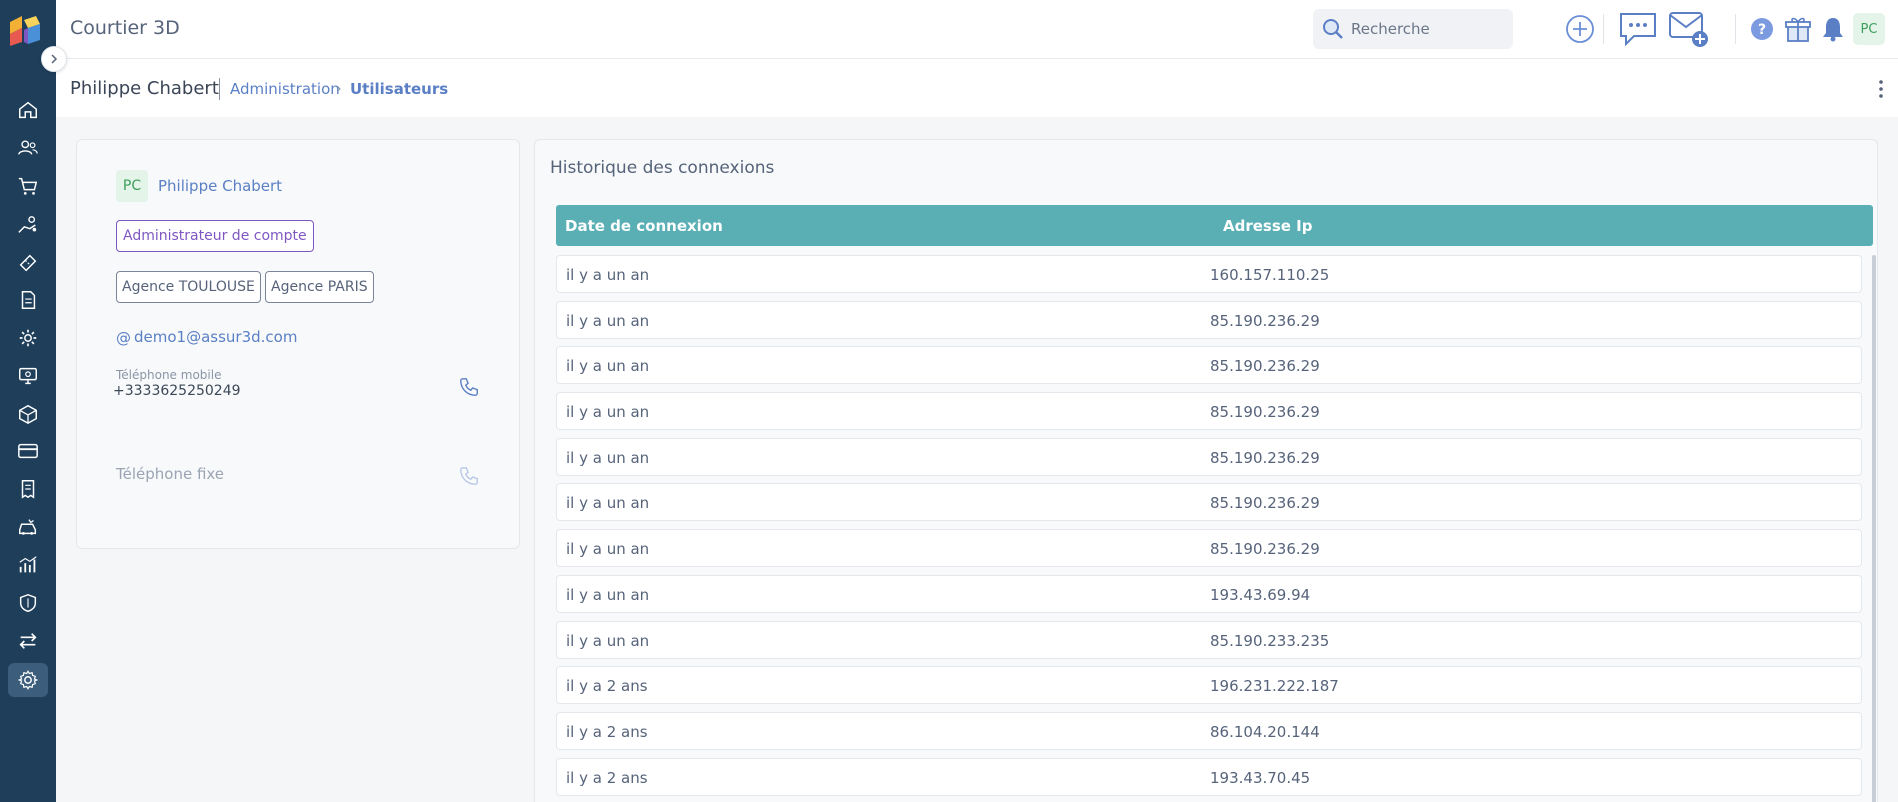 This screenshot has height=802, width=1898. Describe the element at coordinates (1735, 29) in the screenshot. I see `separator` at that location.